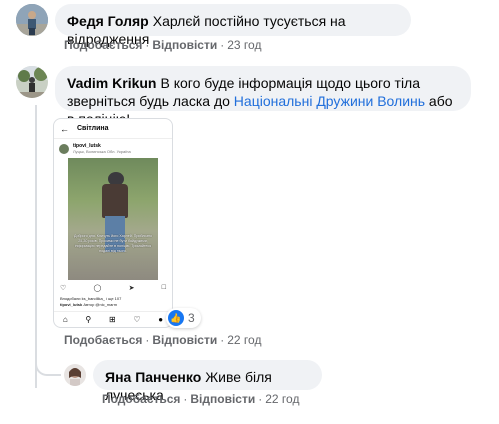 This screenshot has width=499, height=424. What do you see at coordinates (64, 128) in the screenshot?
I see `back-arrow-icon: ←` at bounding box center [64, 128].